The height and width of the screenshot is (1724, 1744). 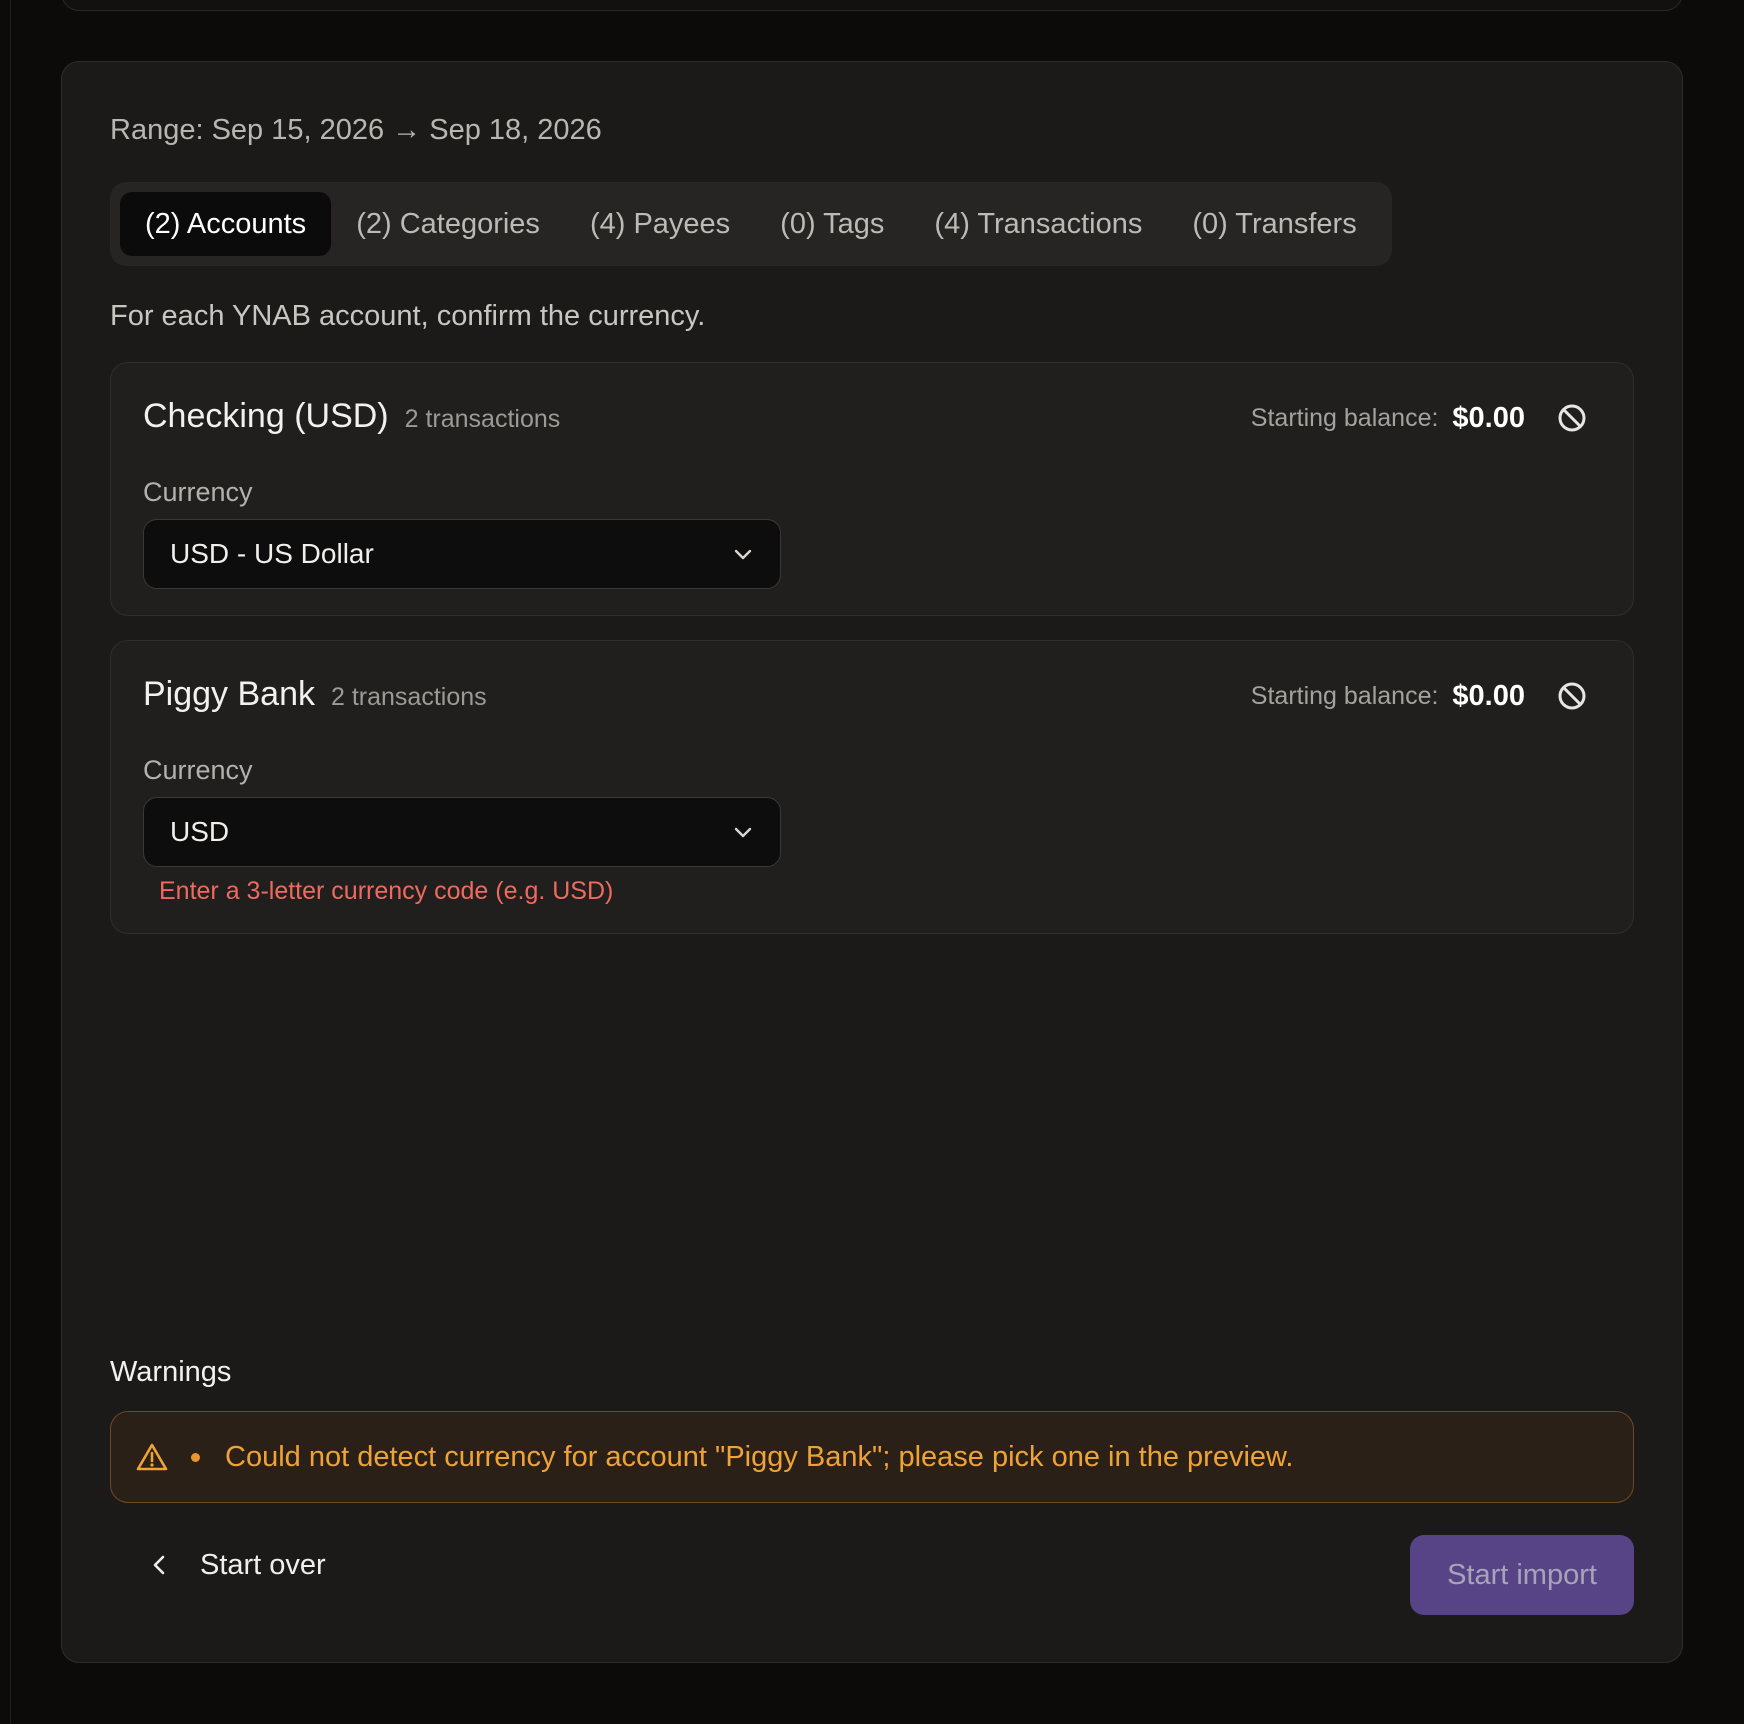 What do you see at coordinates (229, 694) in the screenshot?
I see `account-name: Piggy Bank` at bounding box center [229, 694].